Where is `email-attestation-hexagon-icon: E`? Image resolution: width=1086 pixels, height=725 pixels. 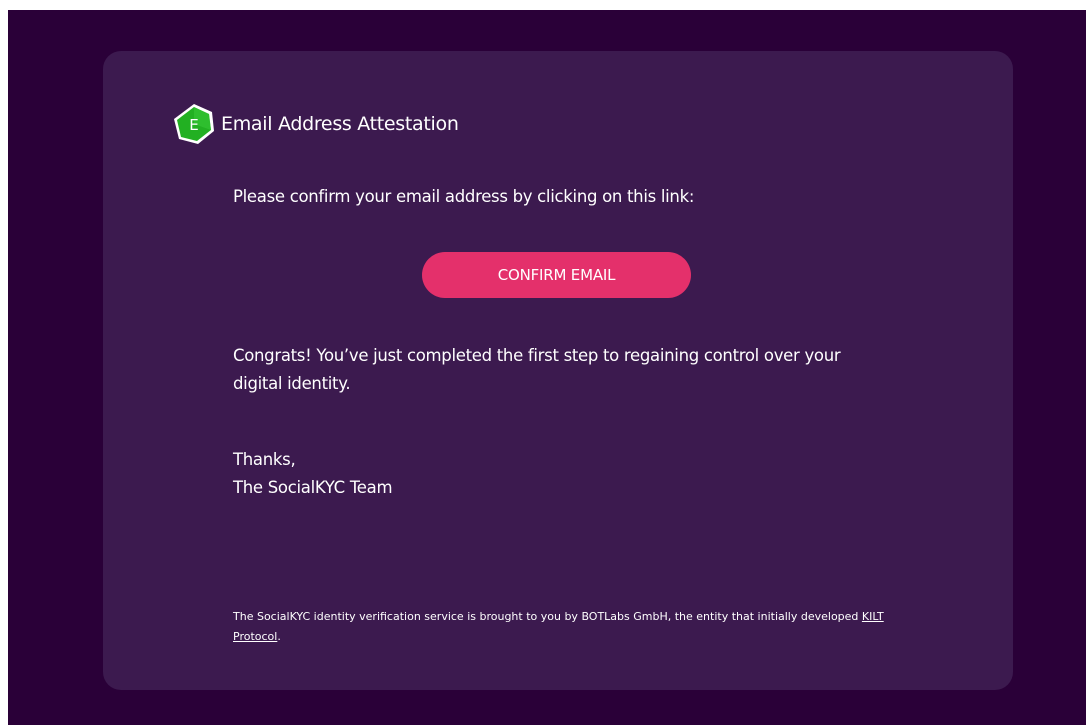 email-attestation-hexagon-icon: E is located at coordinates (194, 124).